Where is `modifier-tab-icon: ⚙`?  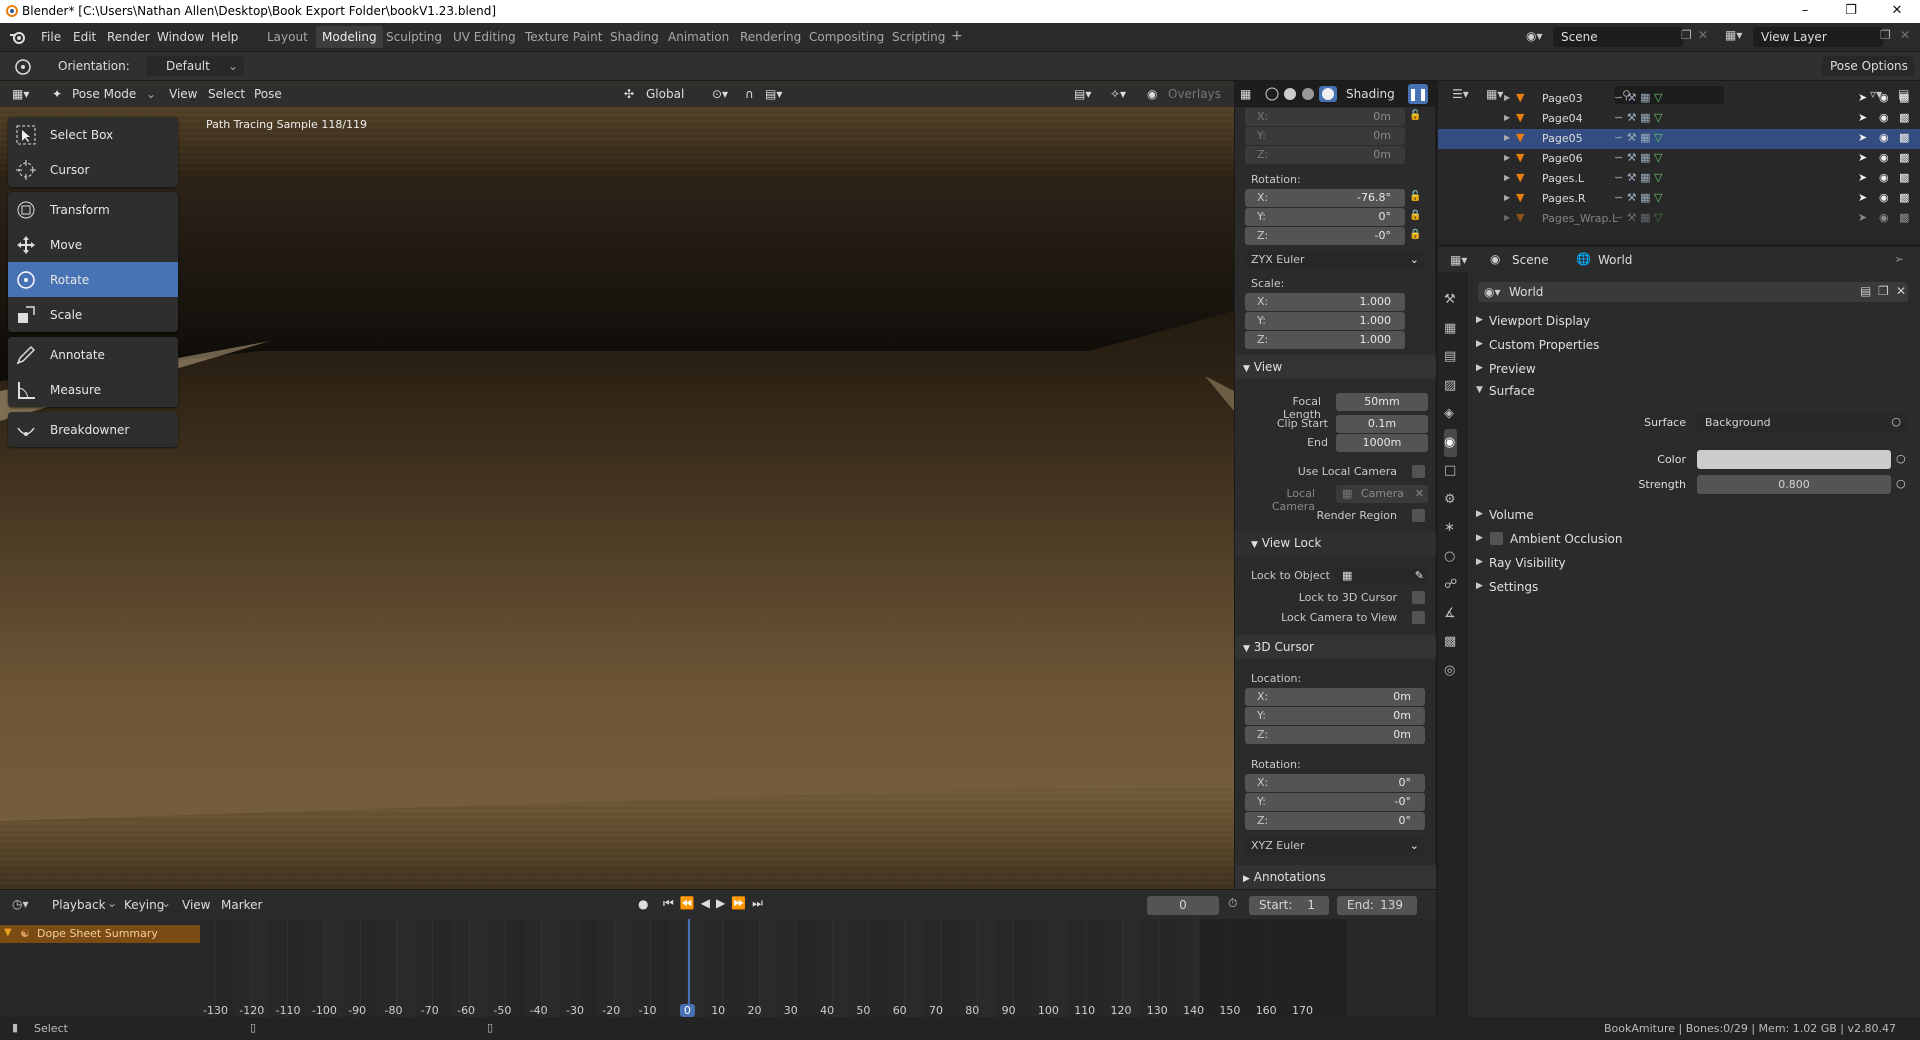
modifier-tab-icon: ⚙ is located at coordinates (1450, 500).